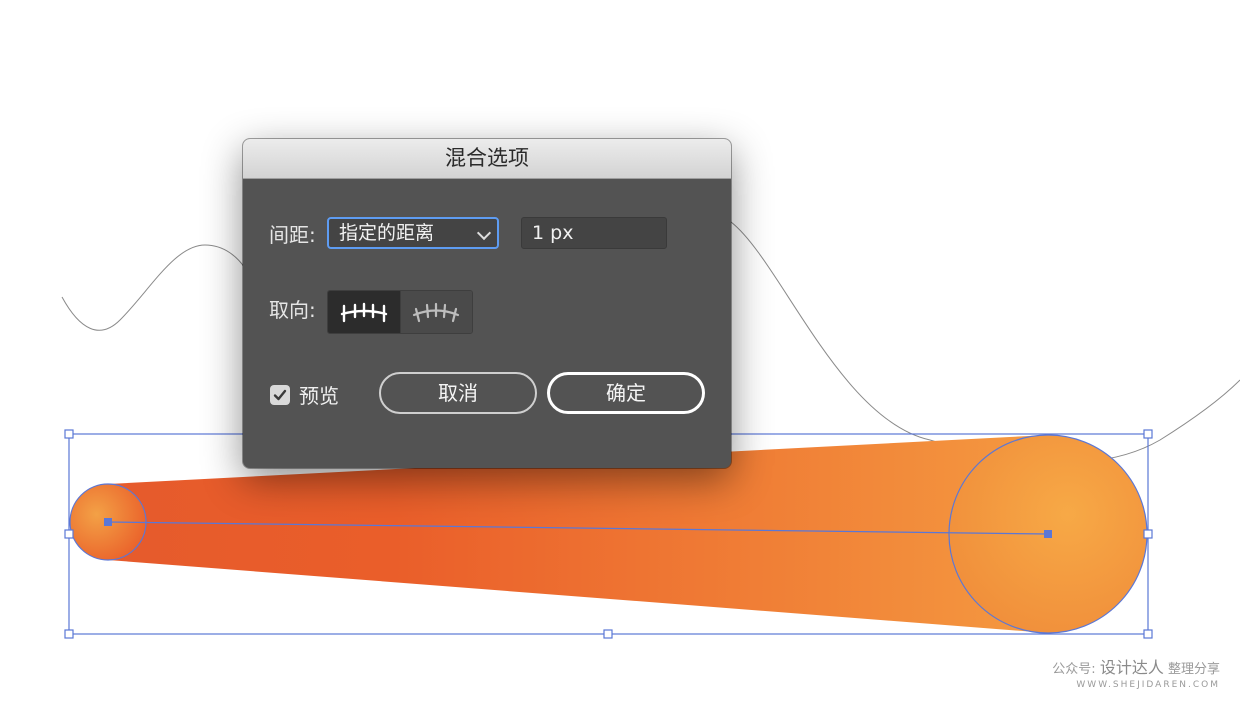 The image size is (1240, 712). What do you see at coordinates (108, 522) in the screenshot?
I see `anchor-point-start` at bounding box center [108, 522].